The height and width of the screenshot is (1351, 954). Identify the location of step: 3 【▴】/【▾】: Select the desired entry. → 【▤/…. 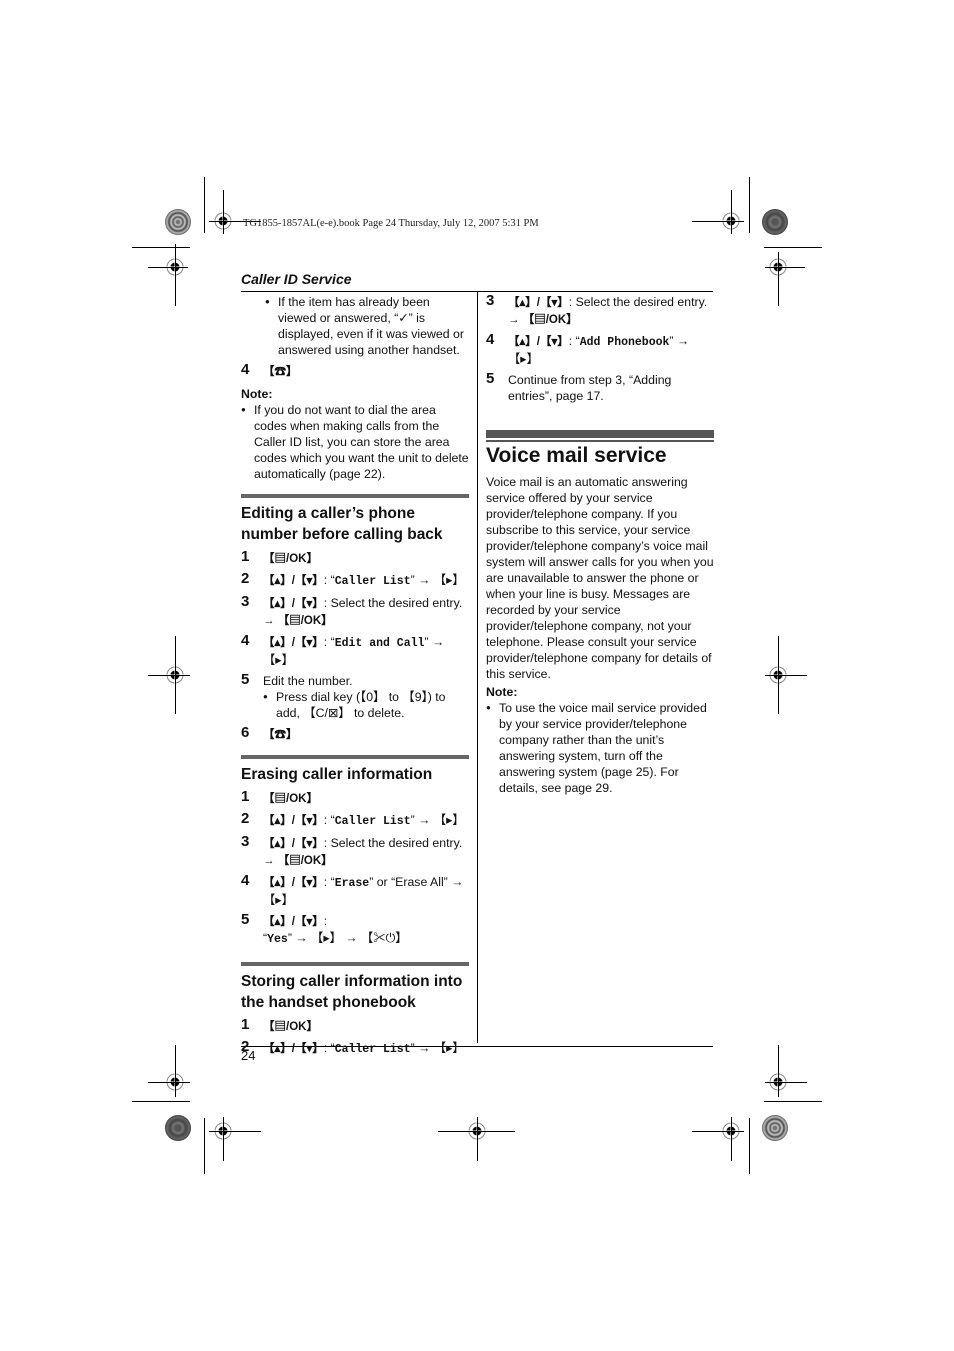
(355, 611).